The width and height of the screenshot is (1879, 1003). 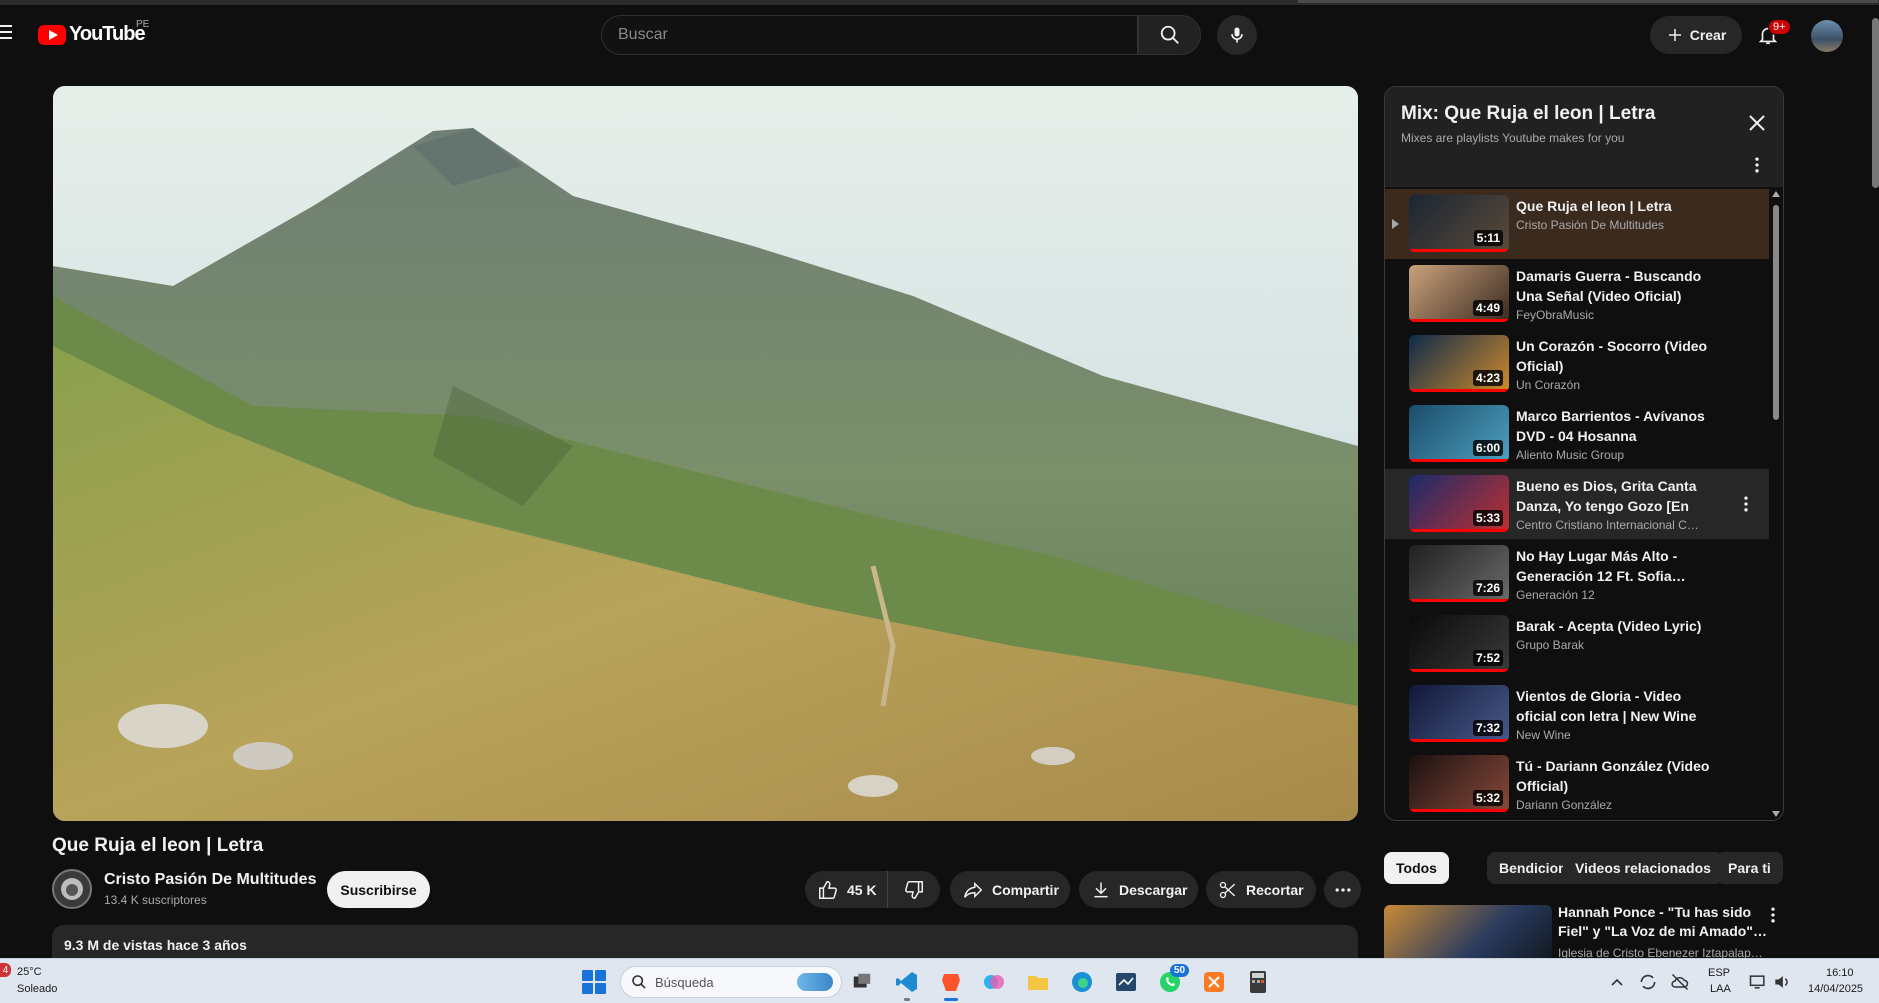 What do you see at coordinates (1487, 728) in the screenshot?
I see `duration-badge: 7:32` at bounding box center [1487, 728].